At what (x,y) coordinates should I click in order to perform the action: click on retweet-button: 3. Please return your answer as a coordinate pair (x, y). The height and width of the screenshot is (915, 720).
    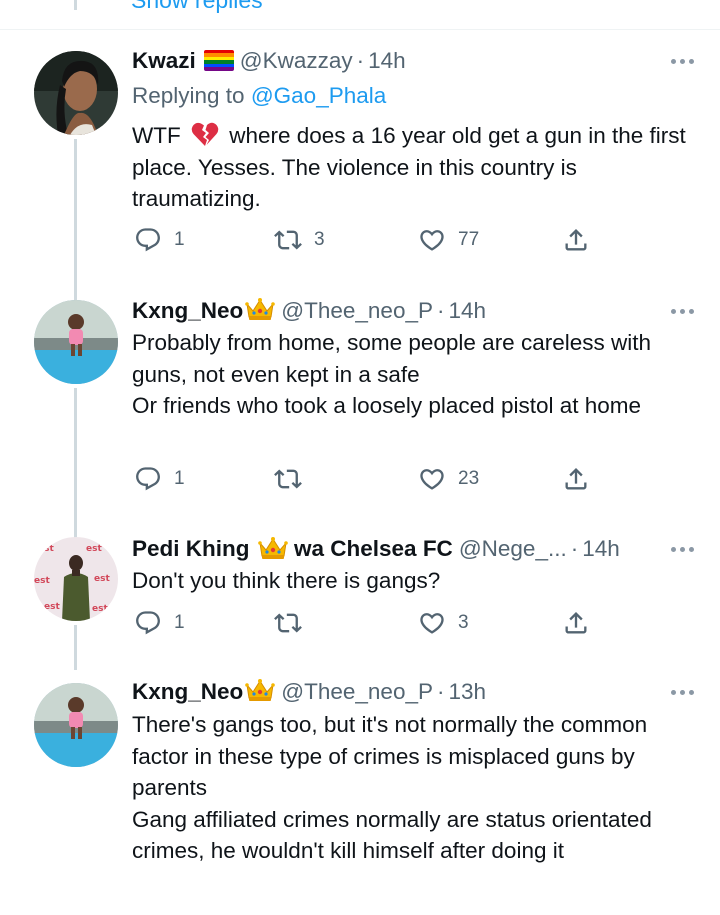
    Looking at the image, I should click on (299, 240).